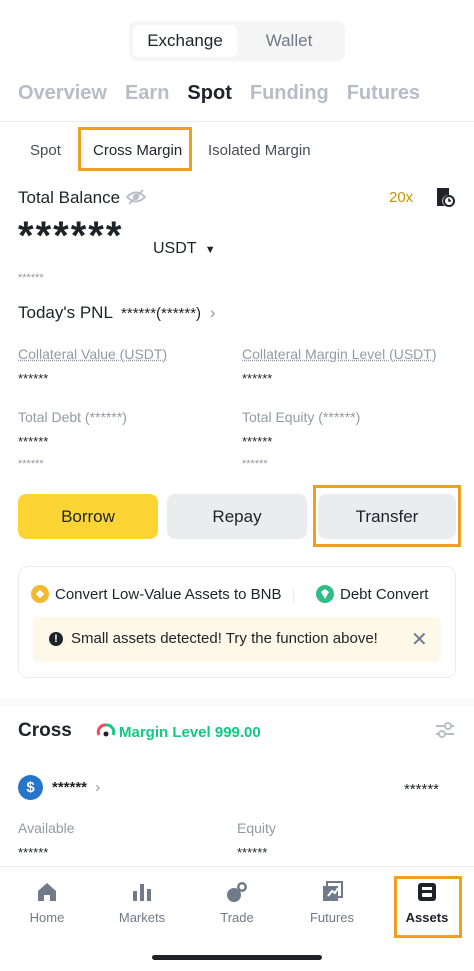  Describe the element at coordinates (72, 417) in the screenshot. I see `total-debt-label: Total Debt (******)` at that location.